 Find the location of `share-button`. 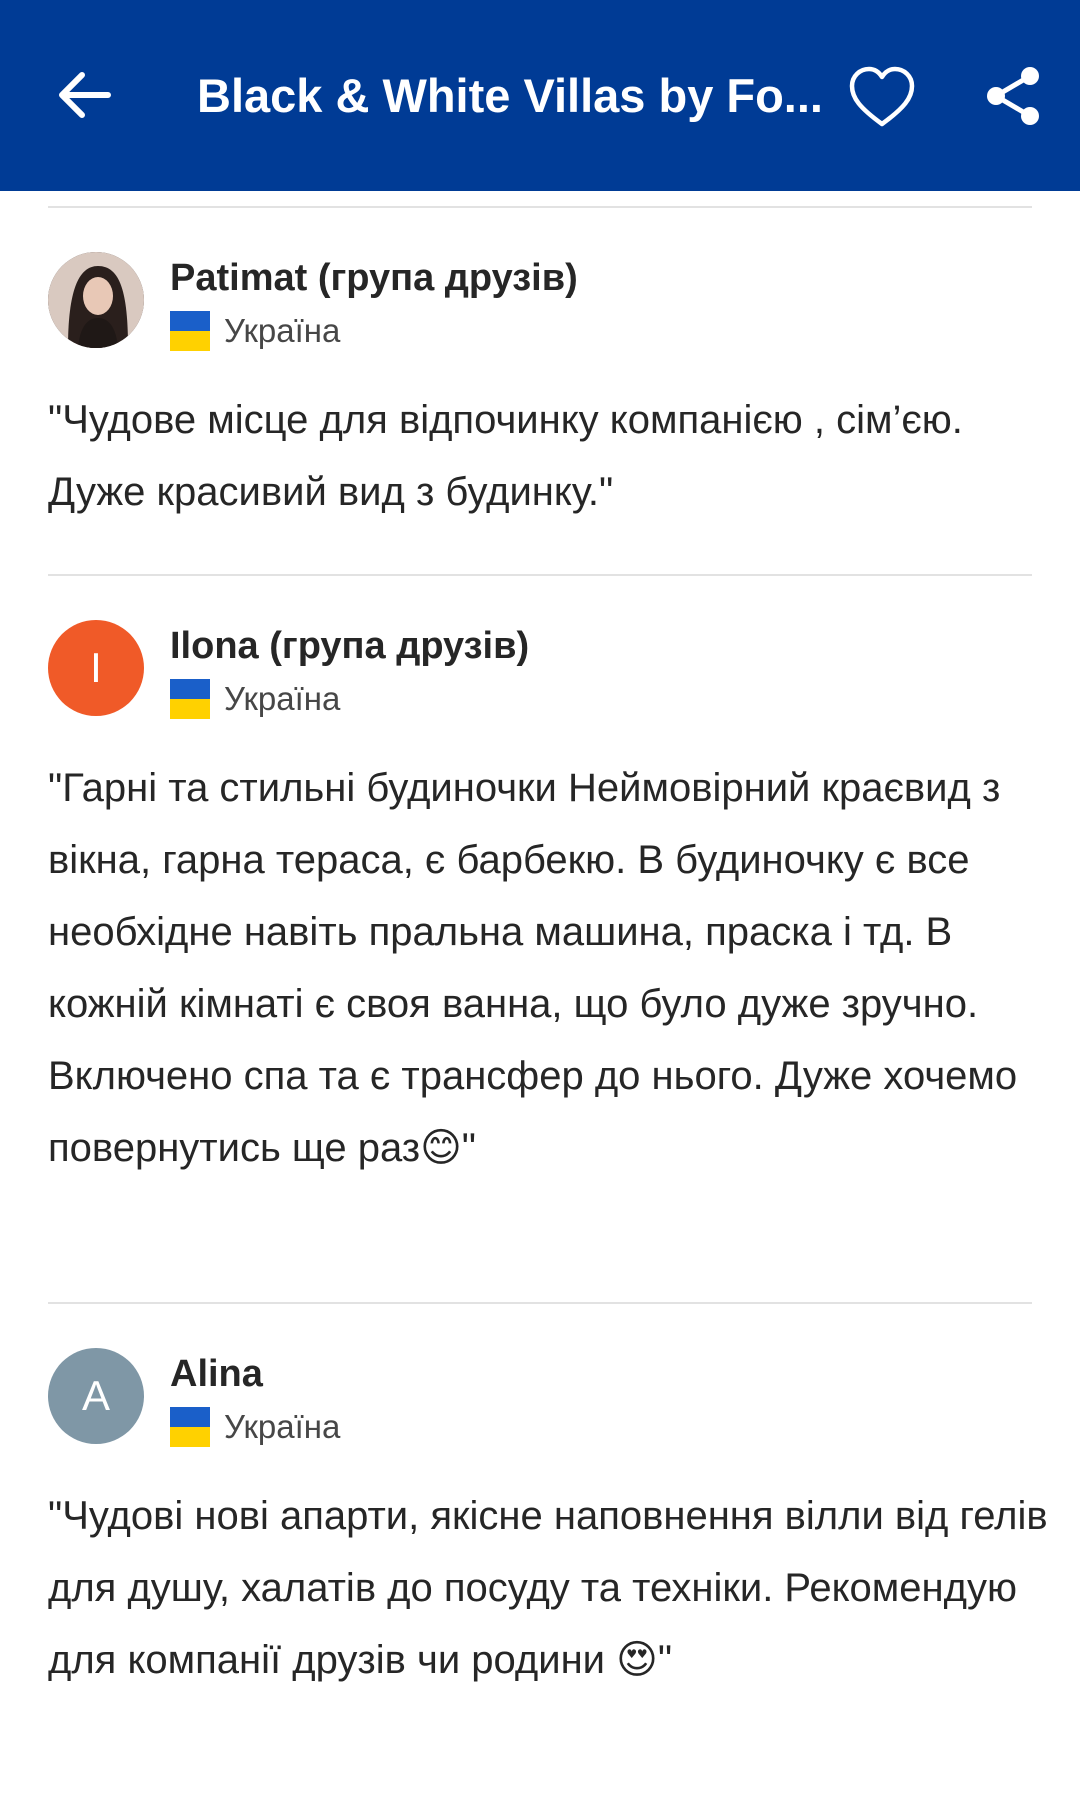

share-button is located at coordinates (1014, 96).